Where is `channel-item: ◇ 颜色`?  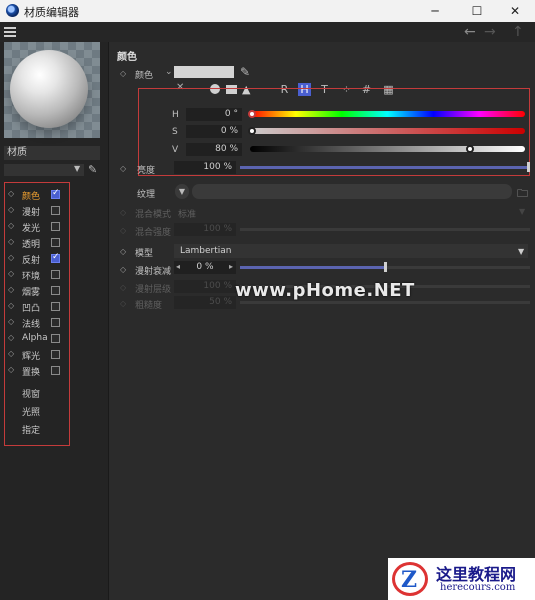
channel-item: ◇ 颜色 is located at coordinates (37, 195).